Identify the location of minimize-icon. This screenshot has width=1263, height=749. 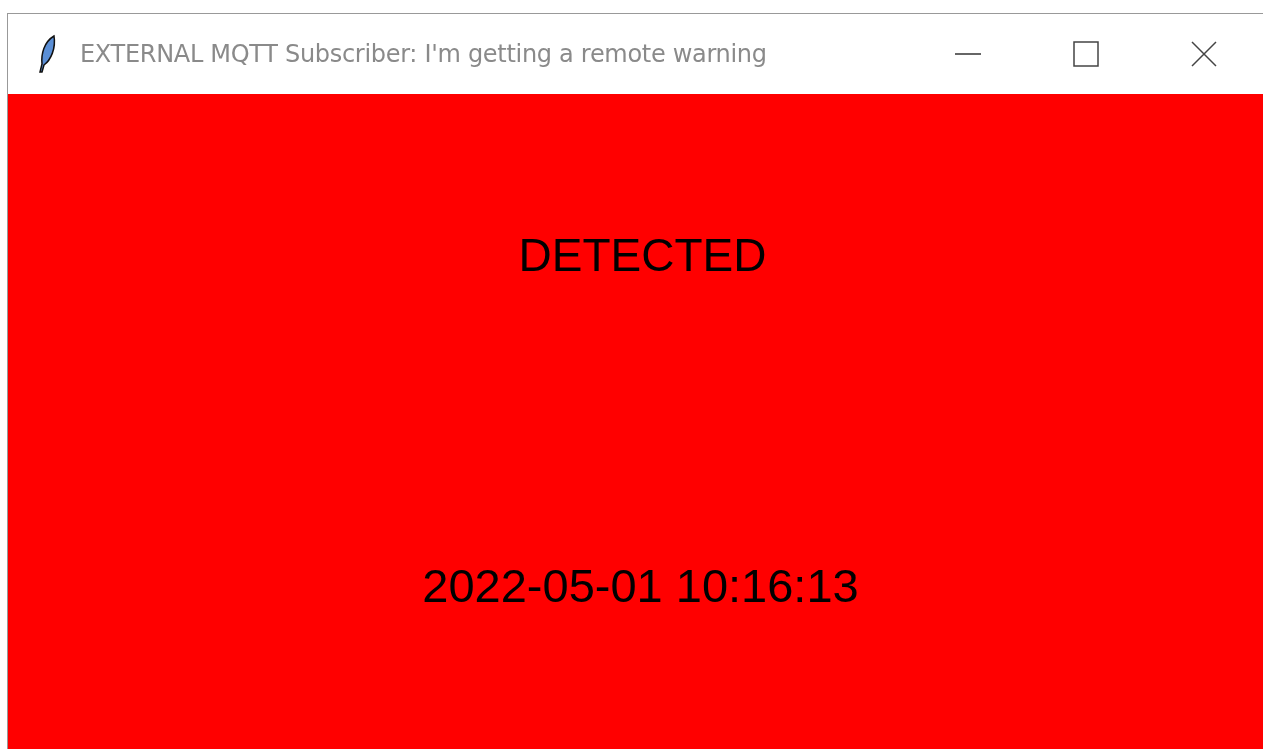
(968, 54).